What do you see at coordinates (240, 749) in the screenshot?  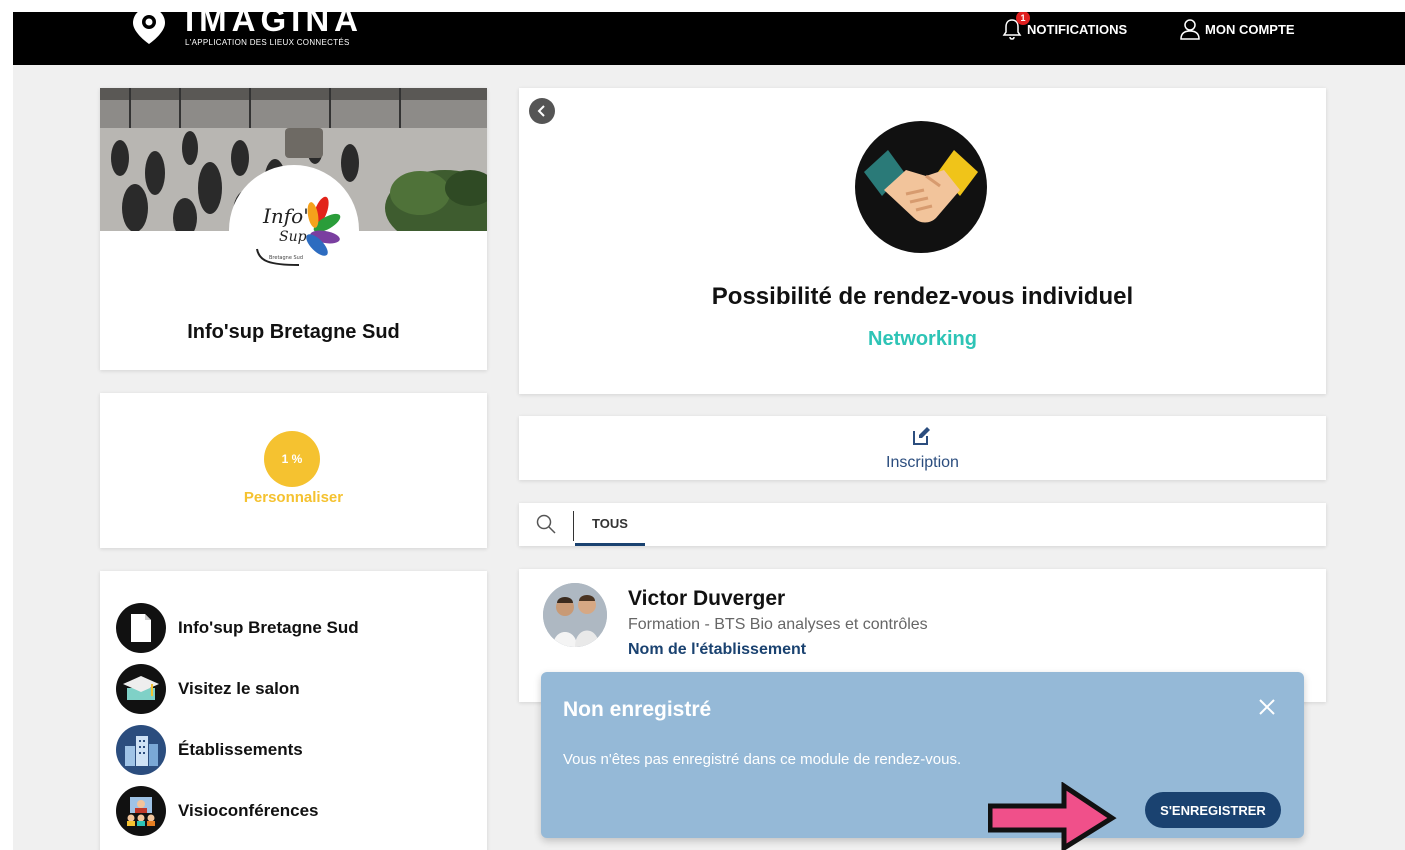 I see `menu-item-label: Établissements` at bounding box center [240, 749].